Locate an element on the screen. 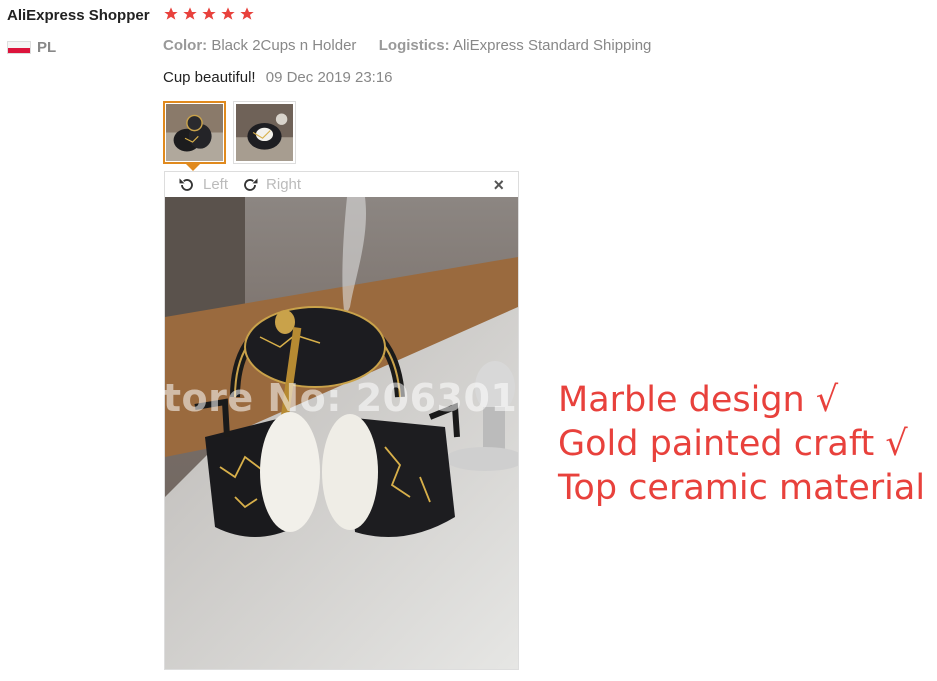  comment-text: Cup beautiful! is located at coordinates (209, 77).